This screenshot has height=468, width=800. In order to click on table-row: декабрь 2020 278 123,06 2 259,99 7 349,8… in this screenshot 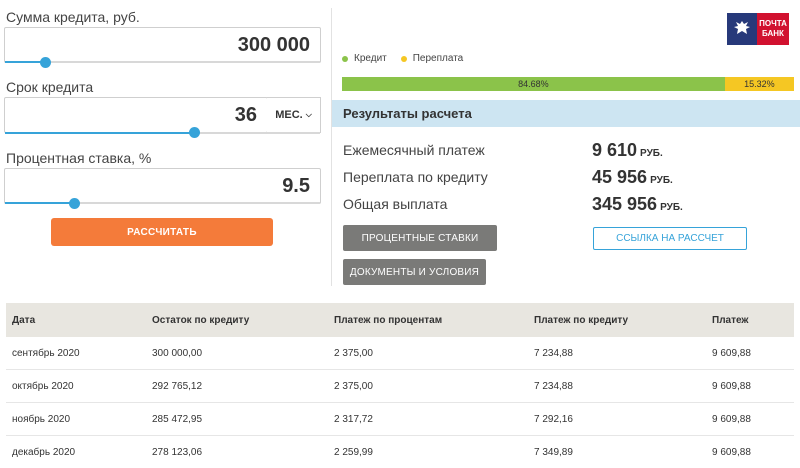, I will do `click(400, 452)`.